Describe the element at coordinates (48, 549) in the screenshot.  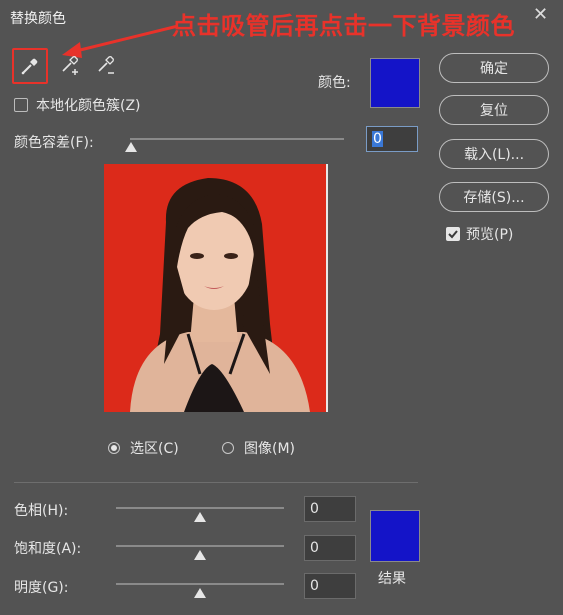
I see `saturation-label: 饱和度(A):` at that location.